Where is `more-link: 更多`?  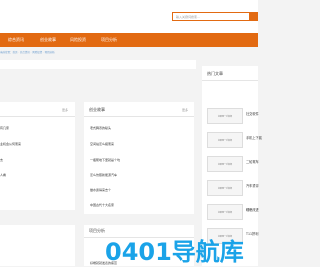
more-link: 更多 is located at coordinates (185, 110).